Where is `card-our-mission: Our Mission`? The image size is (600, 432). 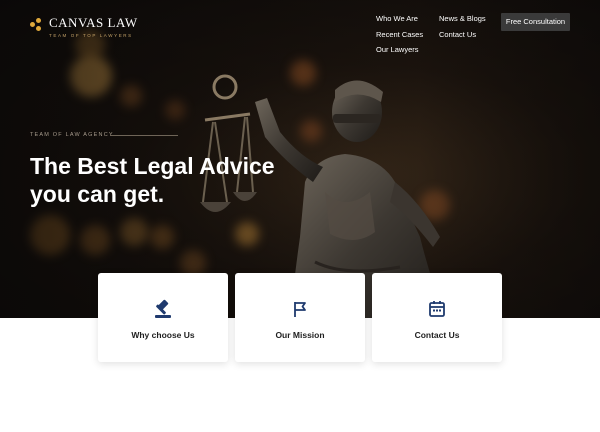 card-our-mission: Our Mission is located at coordinates (300, 317).